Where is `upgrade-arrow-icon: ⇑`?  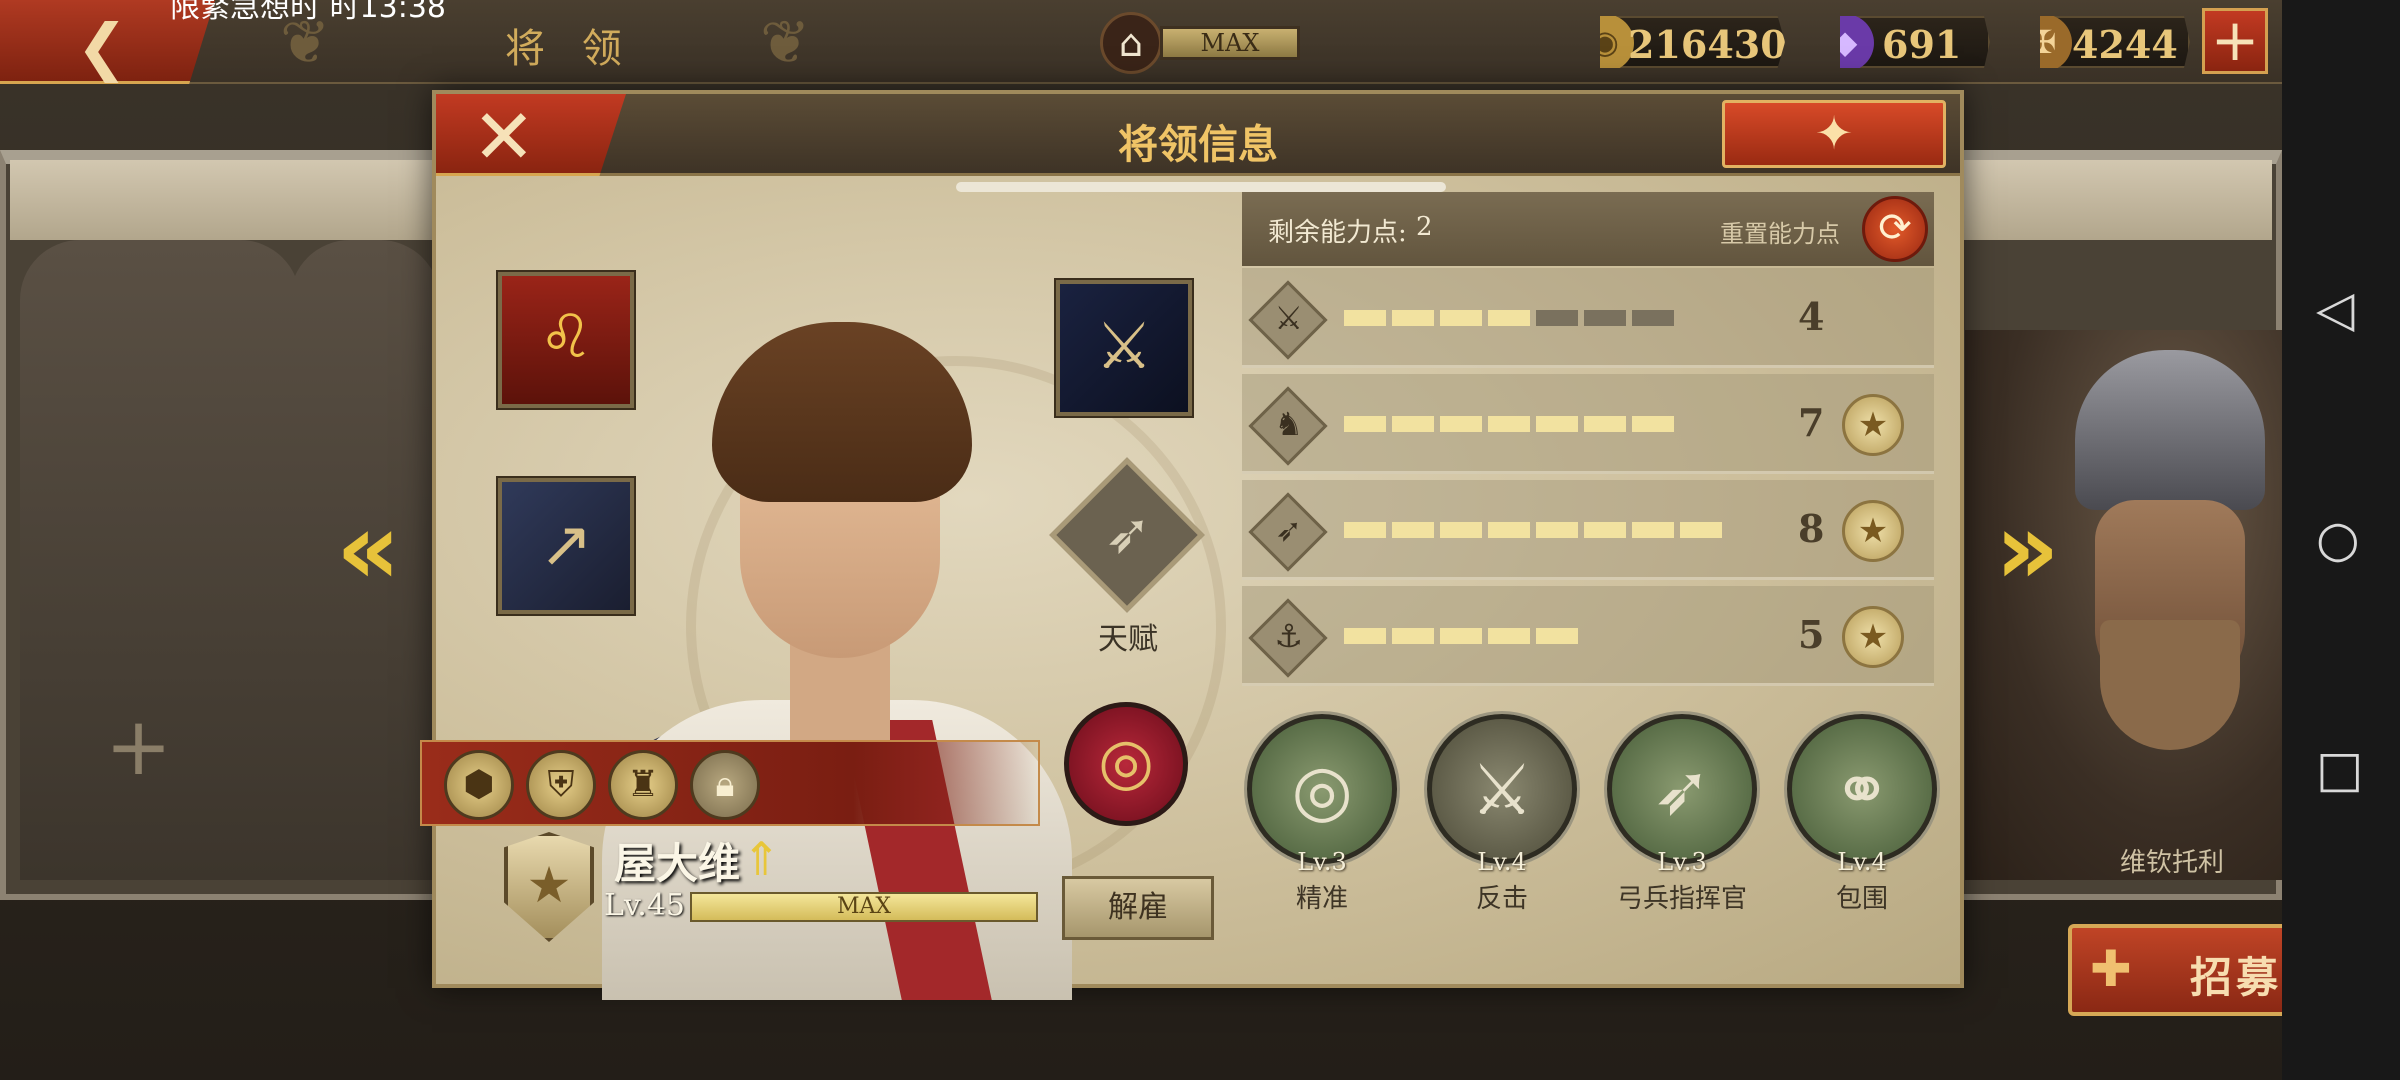
upgrade-arrow-icon: ⇑ is located at coordinates (761, 859).